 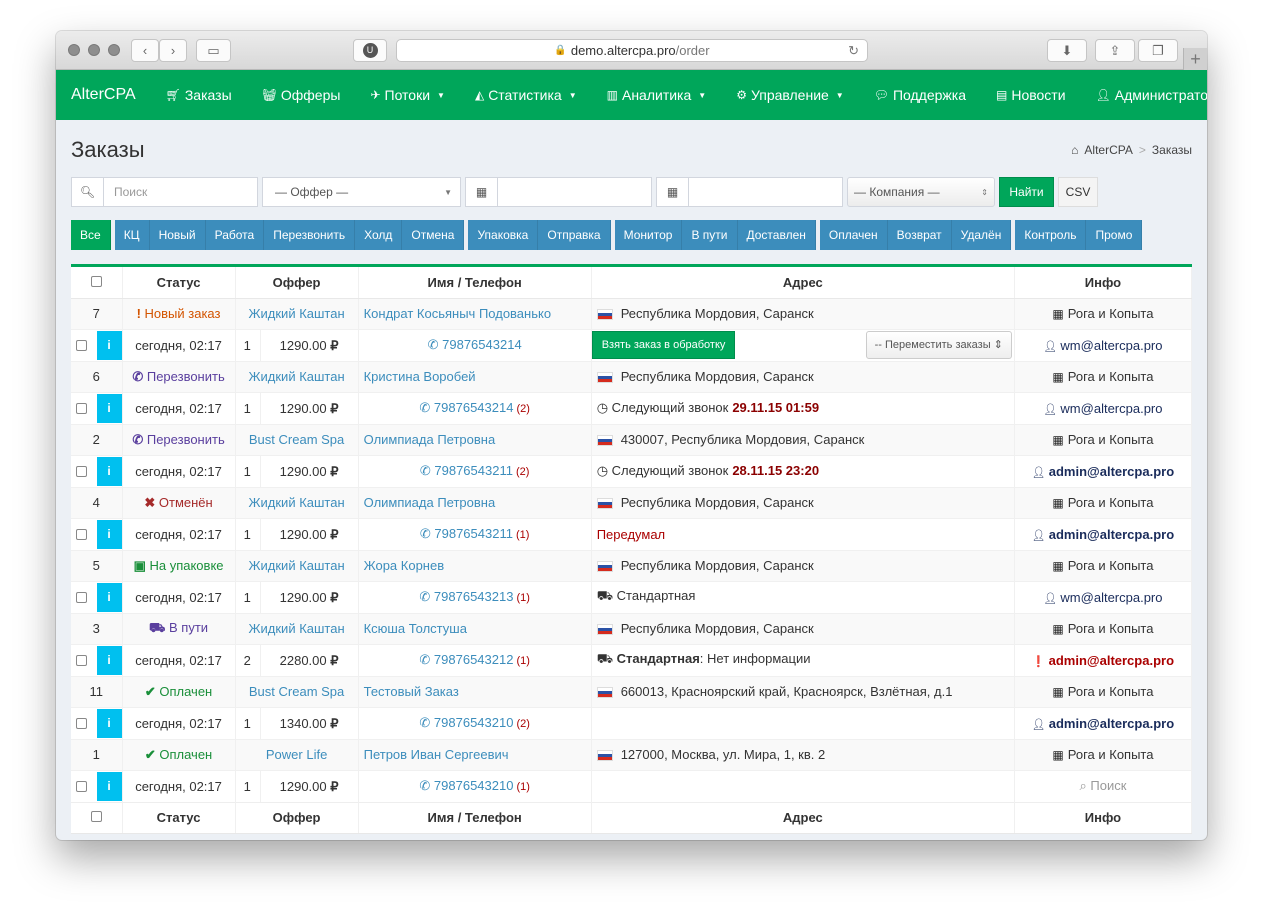 What do you see at coordinates (415, 628) in the screenshot?
I see `customer-name-link: Ксюша Толстуша` at bounding box center [415, 628].